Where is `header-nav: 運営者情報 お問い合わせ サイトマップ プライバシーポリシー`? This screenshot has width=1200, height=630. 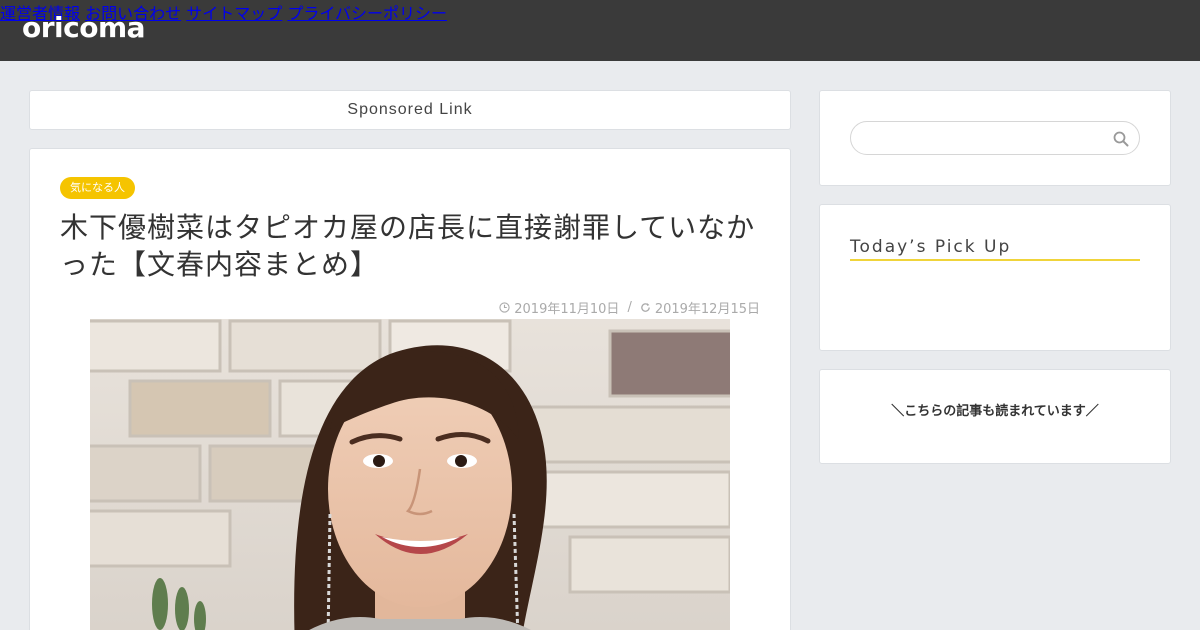
header-nav: 運営者情報 お問い合わせ サイトマップ プライバシーポリシー is located at coordinates (600, 12).